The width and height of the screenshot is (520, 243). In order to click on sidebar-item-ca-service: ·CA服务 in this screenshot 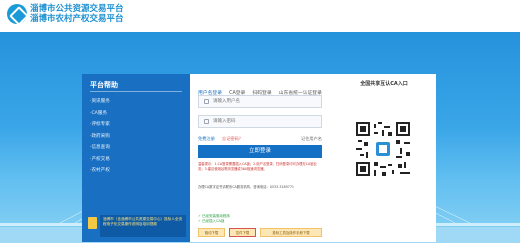, I will do `click(100, 114)`.